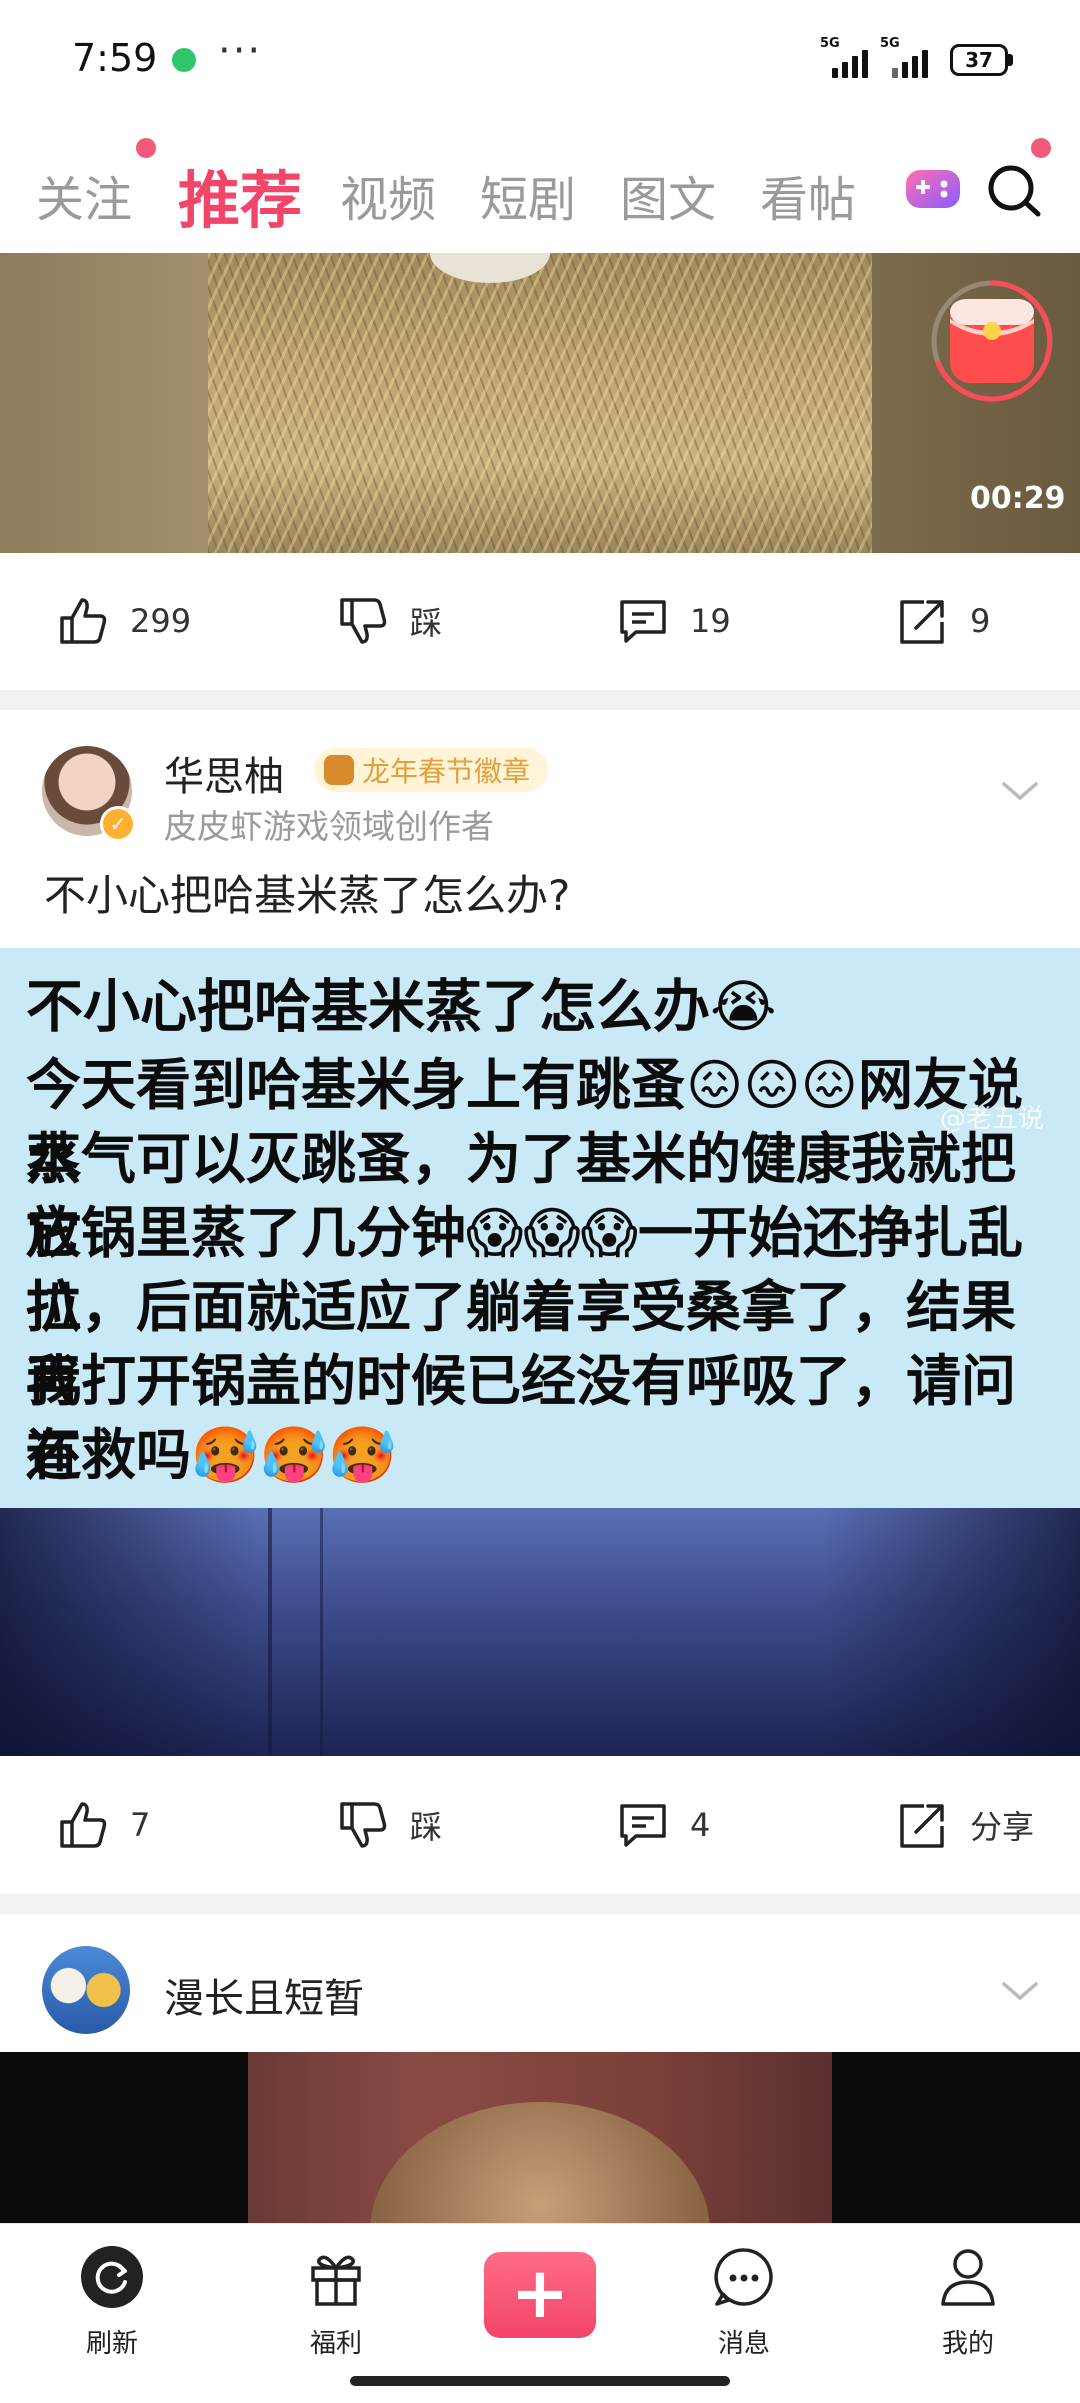  What do you see at coordinates (264, 1995) in the screenshot?
I see `post3-author-name: 漫长且短暂` at bounding box center [264, 1995].